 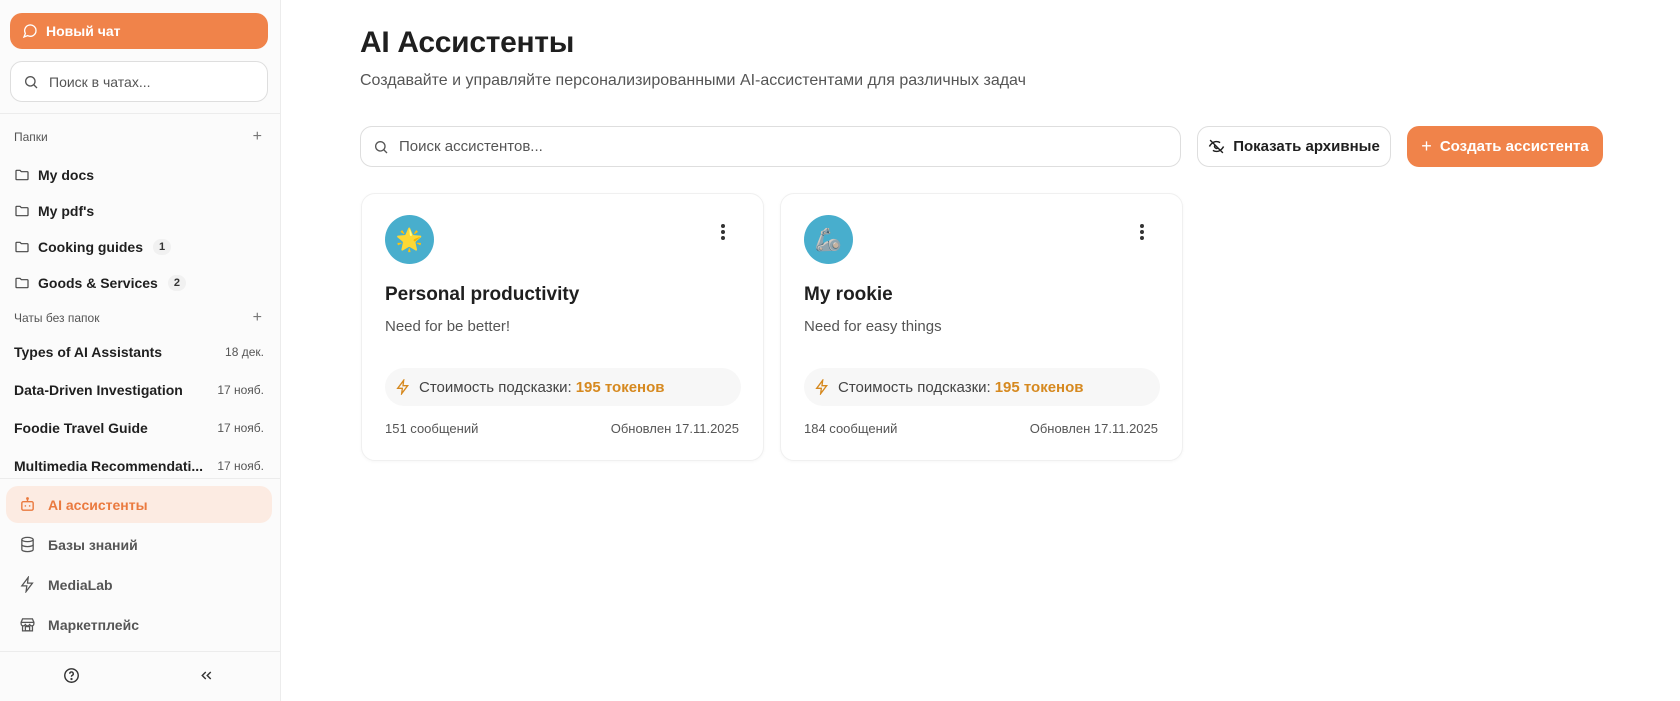 I want to click on message-count: 151 сообщений, so click(x=432, y=428).